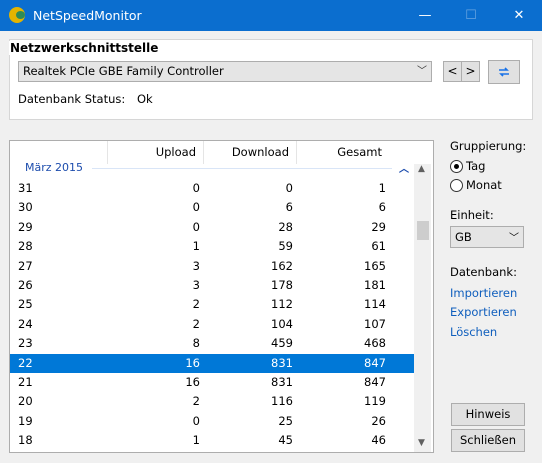 This screenshot has width=542, height=463. Describe the element at coordinates (484, 185) in the screenshot. I see `radio-month-label: Monat` at that location.